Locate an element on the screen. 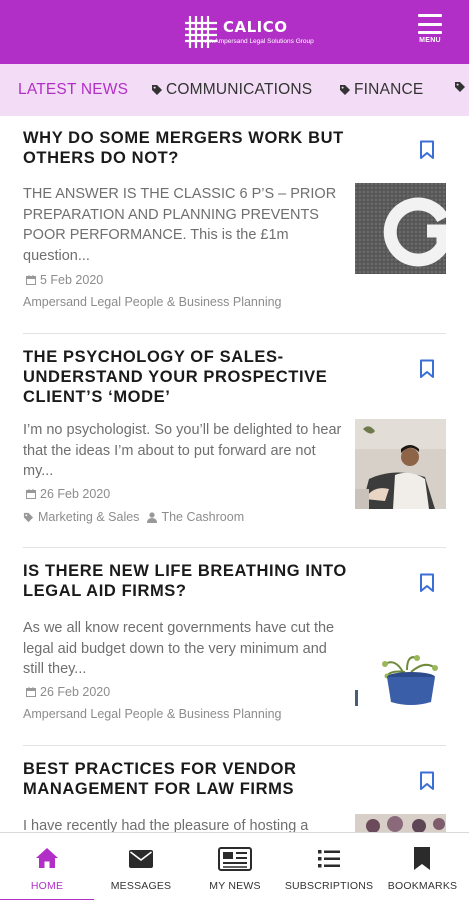 Image resolution: width=469 pixels, height=900 pixels. thinking-man-image is located at coordinates (400, 464).